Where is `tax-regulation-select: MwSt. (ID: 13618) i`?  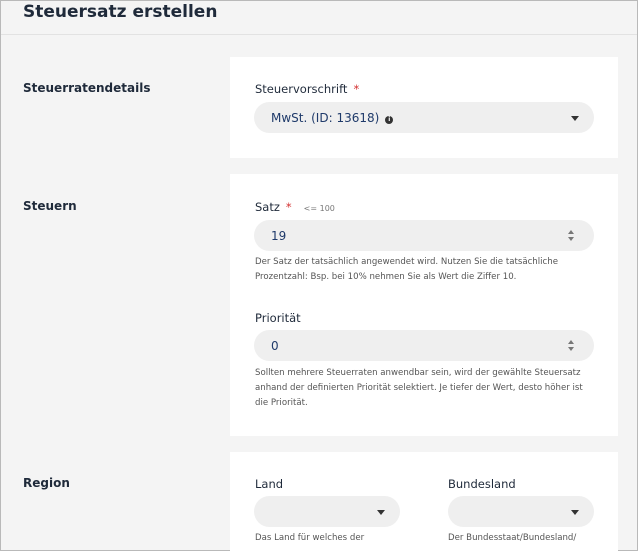 tax-regulation-select: MwSt. (ID: 13618) i is located at coordinates (424, 117).